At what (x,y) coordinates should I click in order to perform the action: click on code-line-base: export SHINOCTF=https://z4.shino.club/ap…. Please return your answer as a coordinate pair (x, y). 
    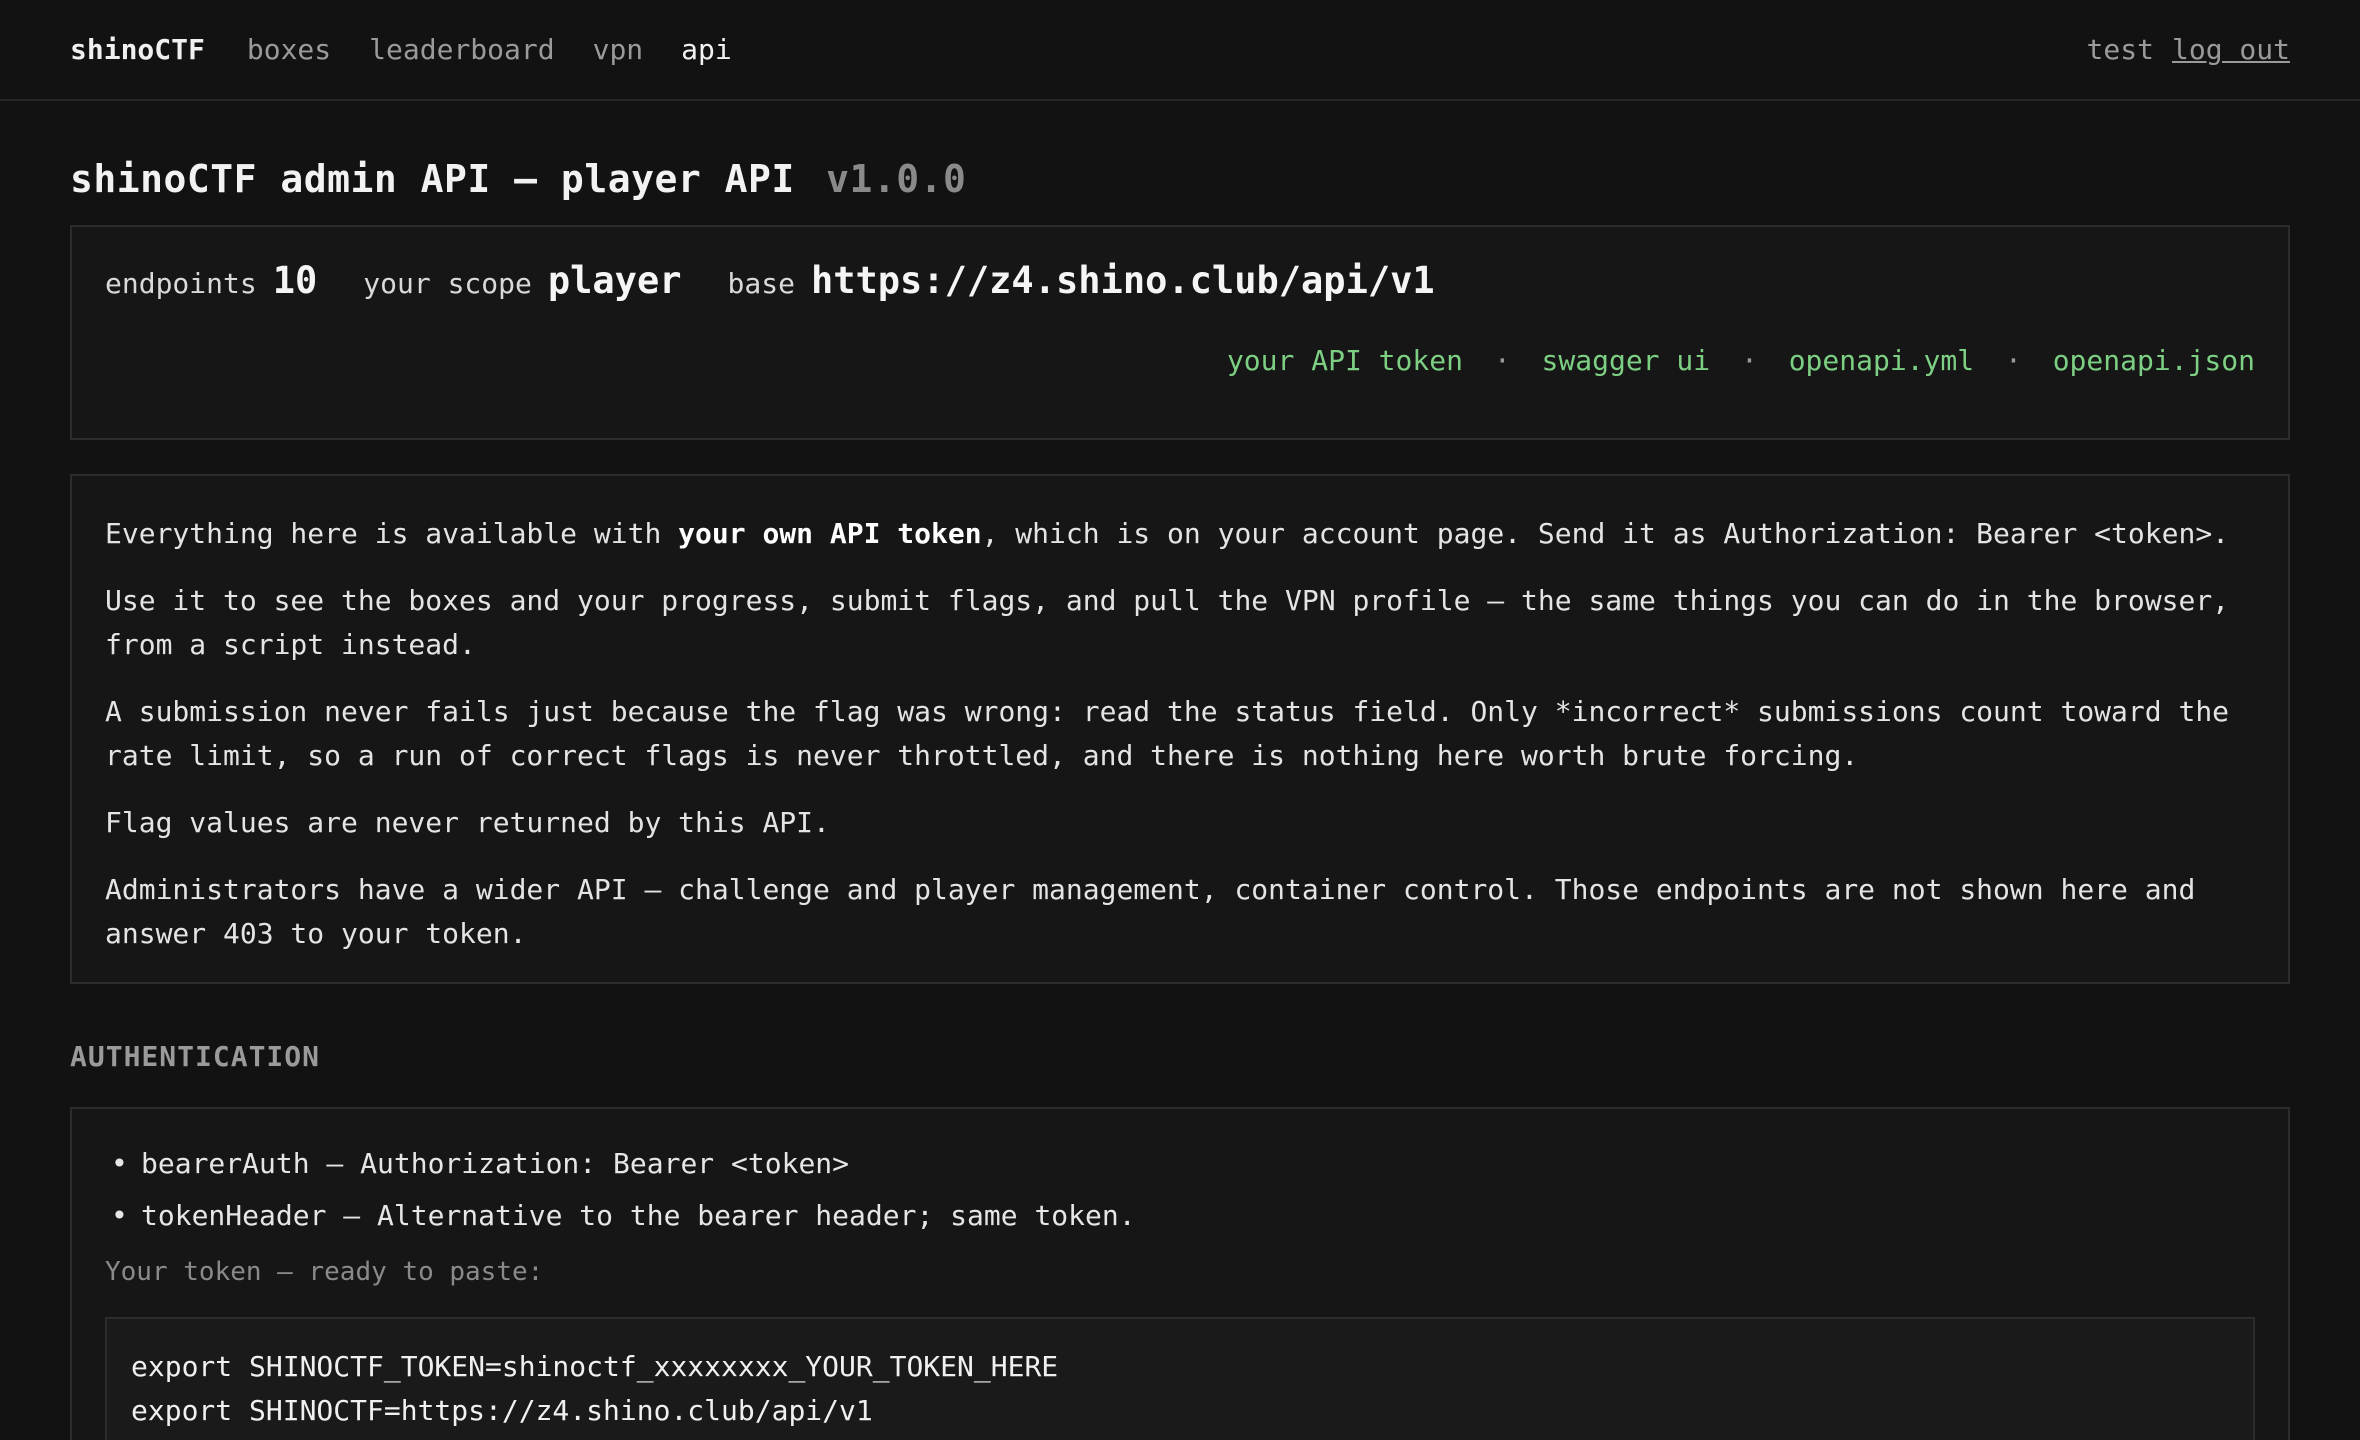
    Looking at the image, I should click on (502, 1410).